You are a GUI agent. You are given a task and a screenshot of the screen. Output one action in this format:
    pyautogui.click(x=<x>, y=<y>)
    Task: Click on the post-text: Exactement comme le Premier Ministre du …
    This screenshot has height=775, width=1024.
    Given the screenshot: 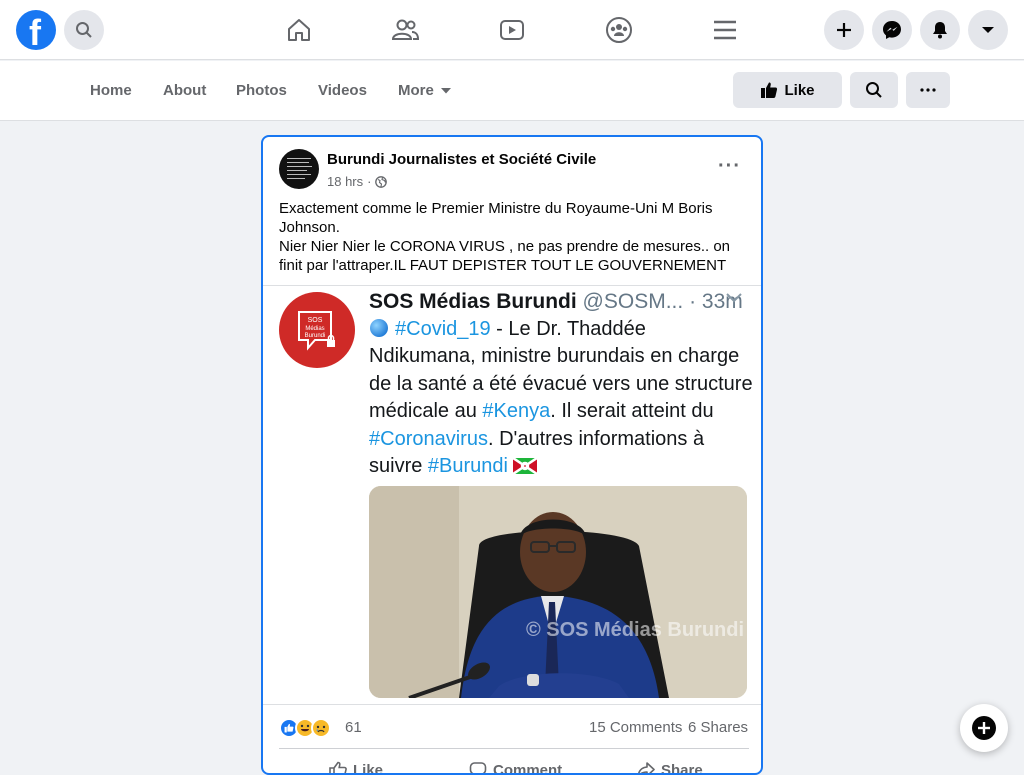 What is the action you would take?
    pyautogui.click(x=514, y=237)
    